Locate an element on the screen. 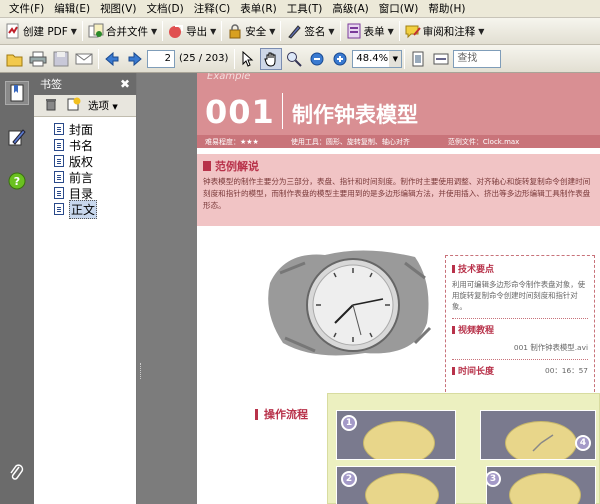  bookmark-item-copyright: 版权 is located at coordinates (85, 161).